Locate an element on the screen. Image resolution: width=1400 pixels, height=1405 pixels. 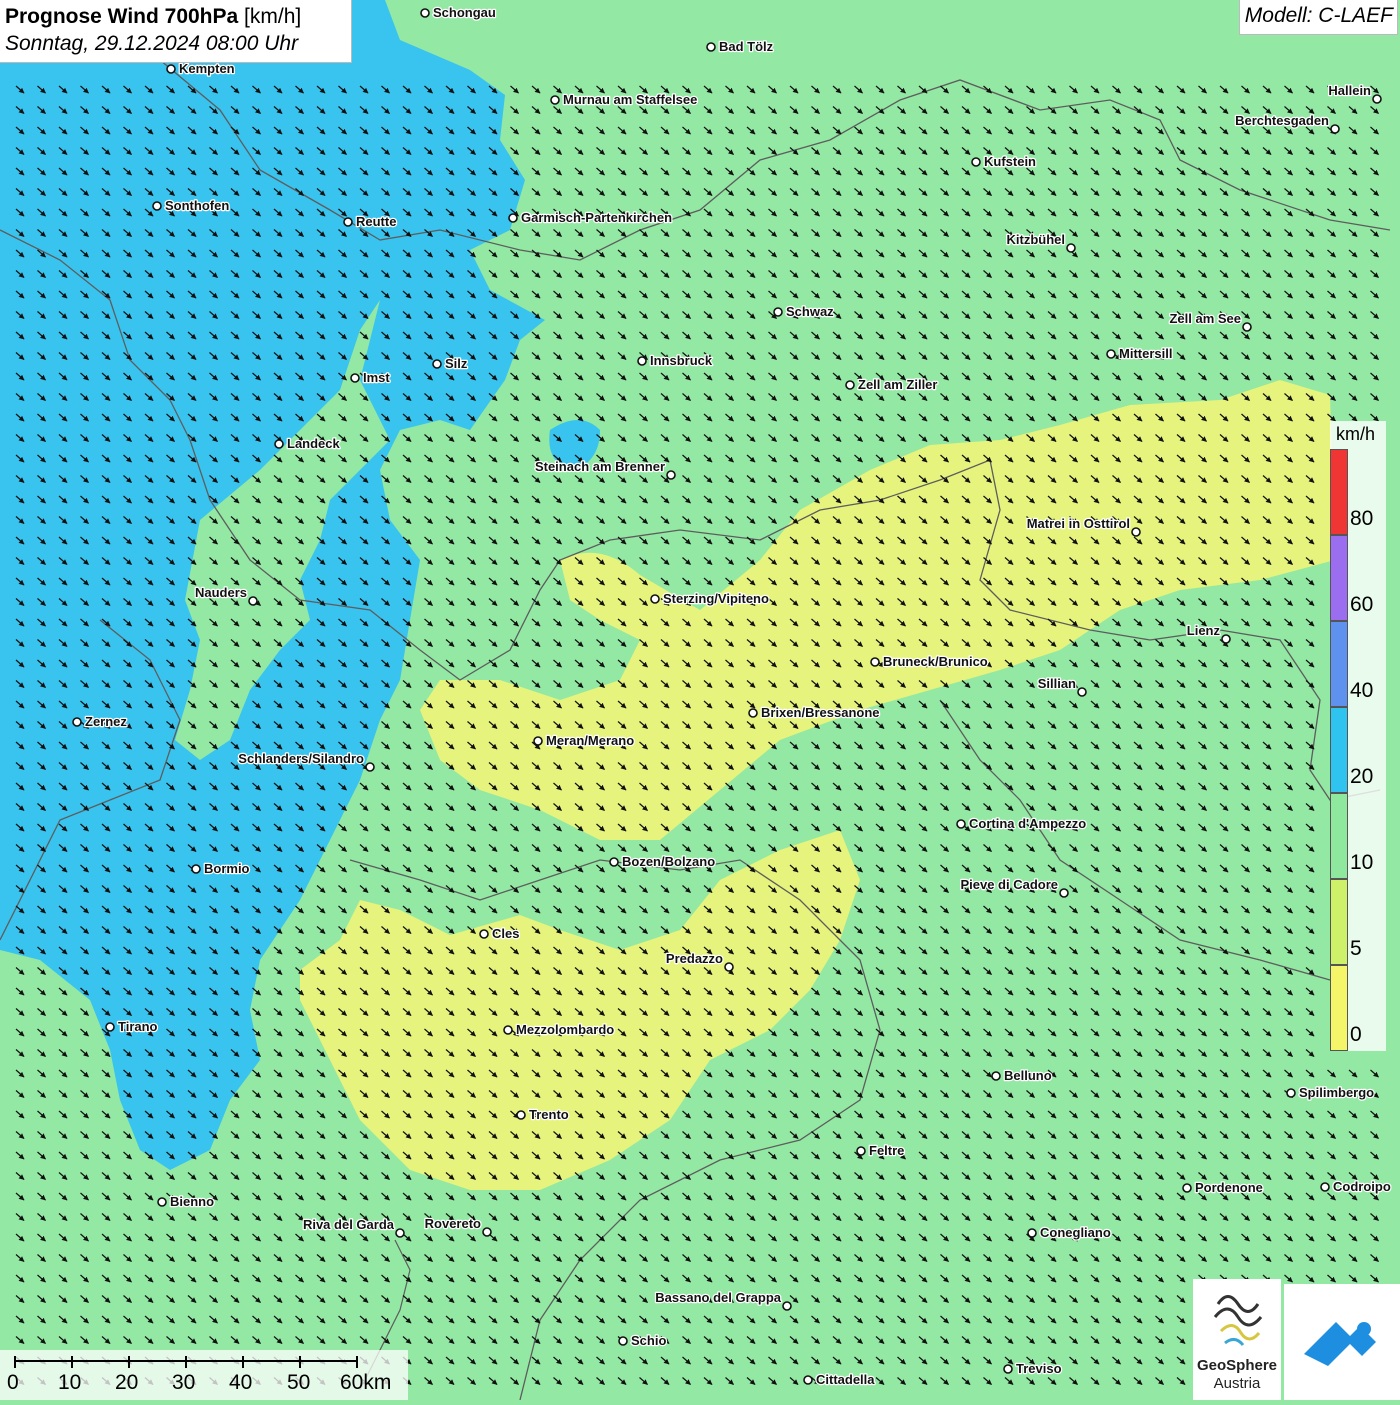
city-label: Bormio is located at coordinates (227, 868).